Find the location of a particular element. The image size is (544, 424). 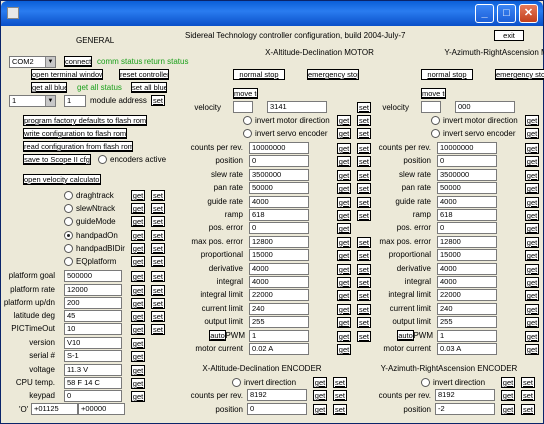

program-factory-button: program factory defaults to flash rom is located at coordinates (85, 120).